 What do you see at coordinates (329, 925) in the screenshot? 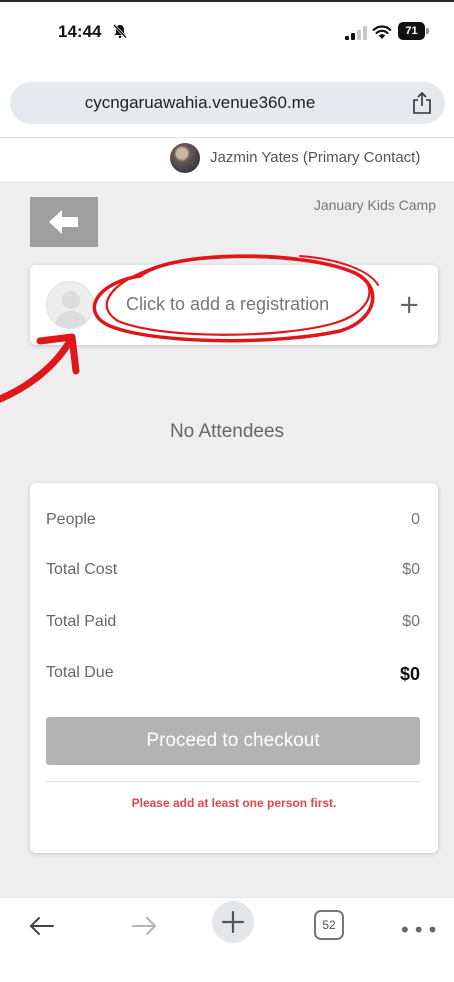
I see `tabs-button: 52` at bounding box center [329, 925].